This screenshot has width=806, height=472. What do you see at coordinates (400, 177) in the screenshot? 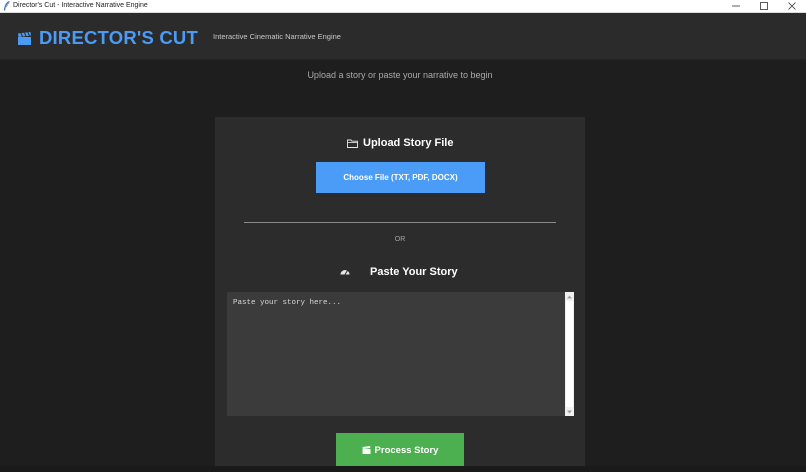
I see `choose-file-button: Choose File (TXT, PDF, DOCX)` at bounding box center [400, 177].